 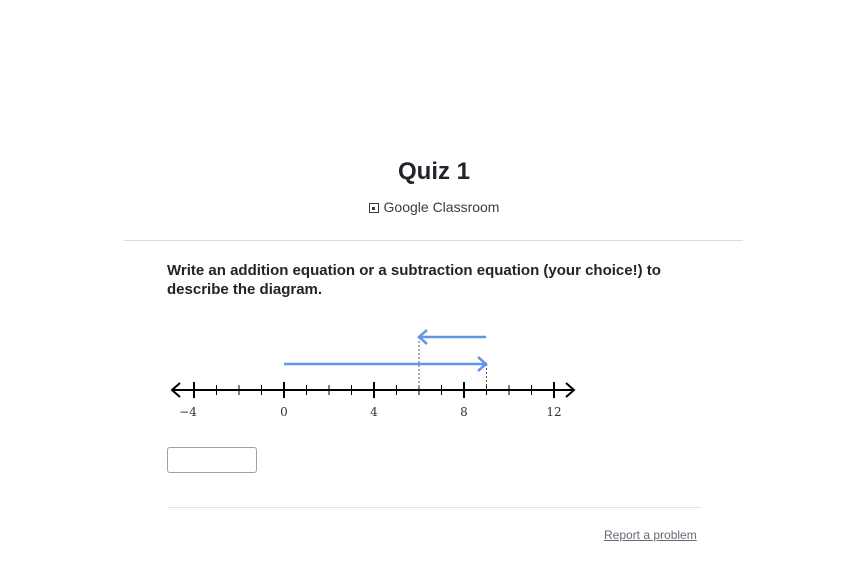 I want to click on tick-label-12: 12, so click(x=553, y=412).